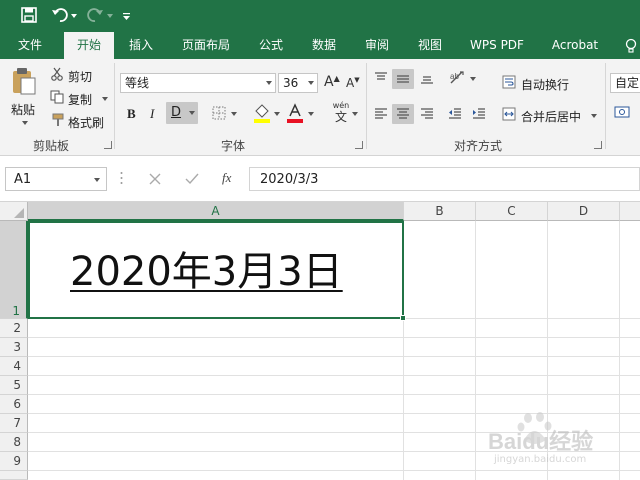  I want to click on lightbulb-icon, so click(631, 46).